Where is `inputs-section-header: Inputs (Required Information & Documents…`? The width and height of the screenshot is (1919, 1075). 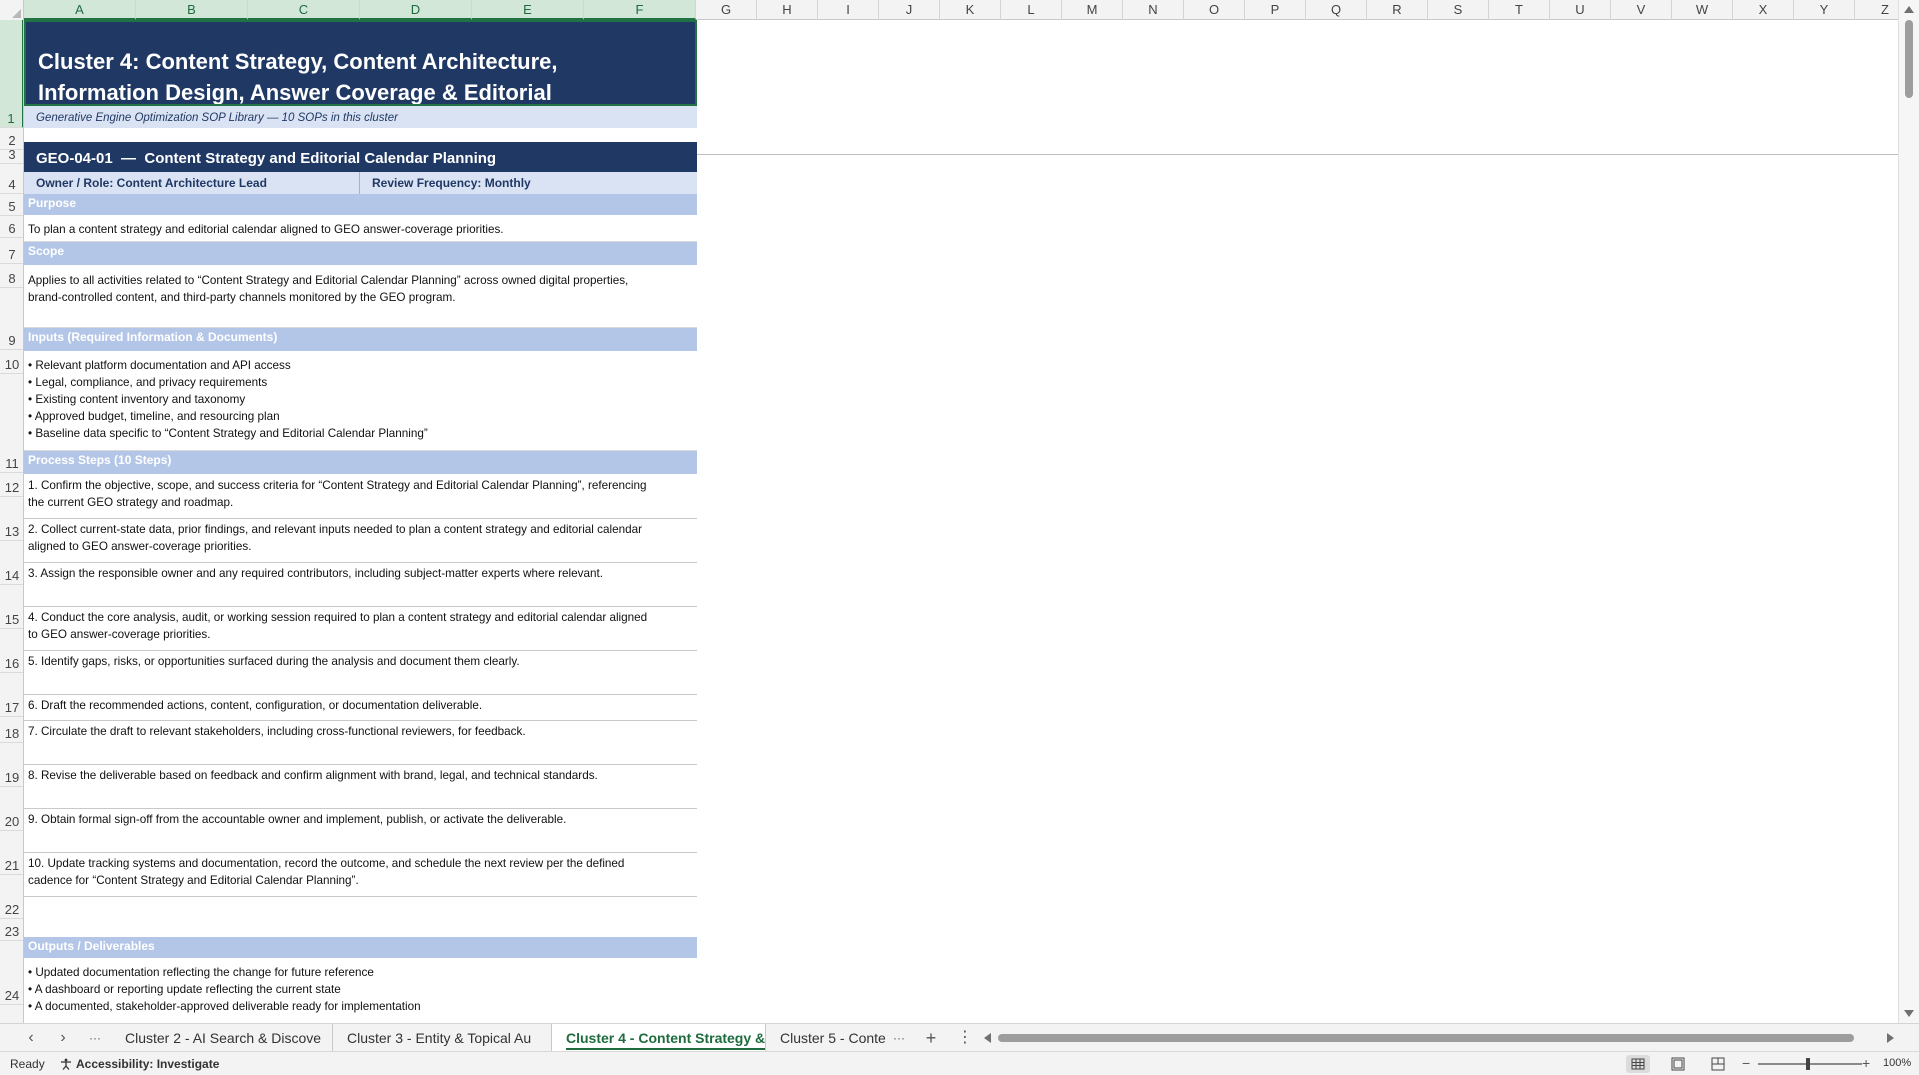
inputs-section-header: Inputs (Required Information & Documents… is located at coordinates (360, 340).